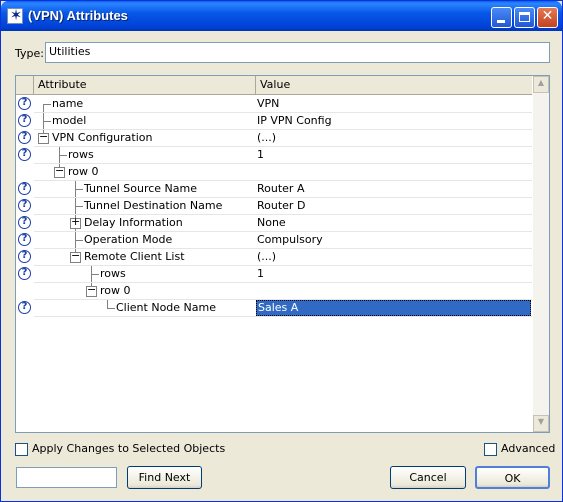  What do you see at coordinates (166, 307) in the screenshot?
I see `attribute-name: Client Node Name` at bounding box center [166, 307].